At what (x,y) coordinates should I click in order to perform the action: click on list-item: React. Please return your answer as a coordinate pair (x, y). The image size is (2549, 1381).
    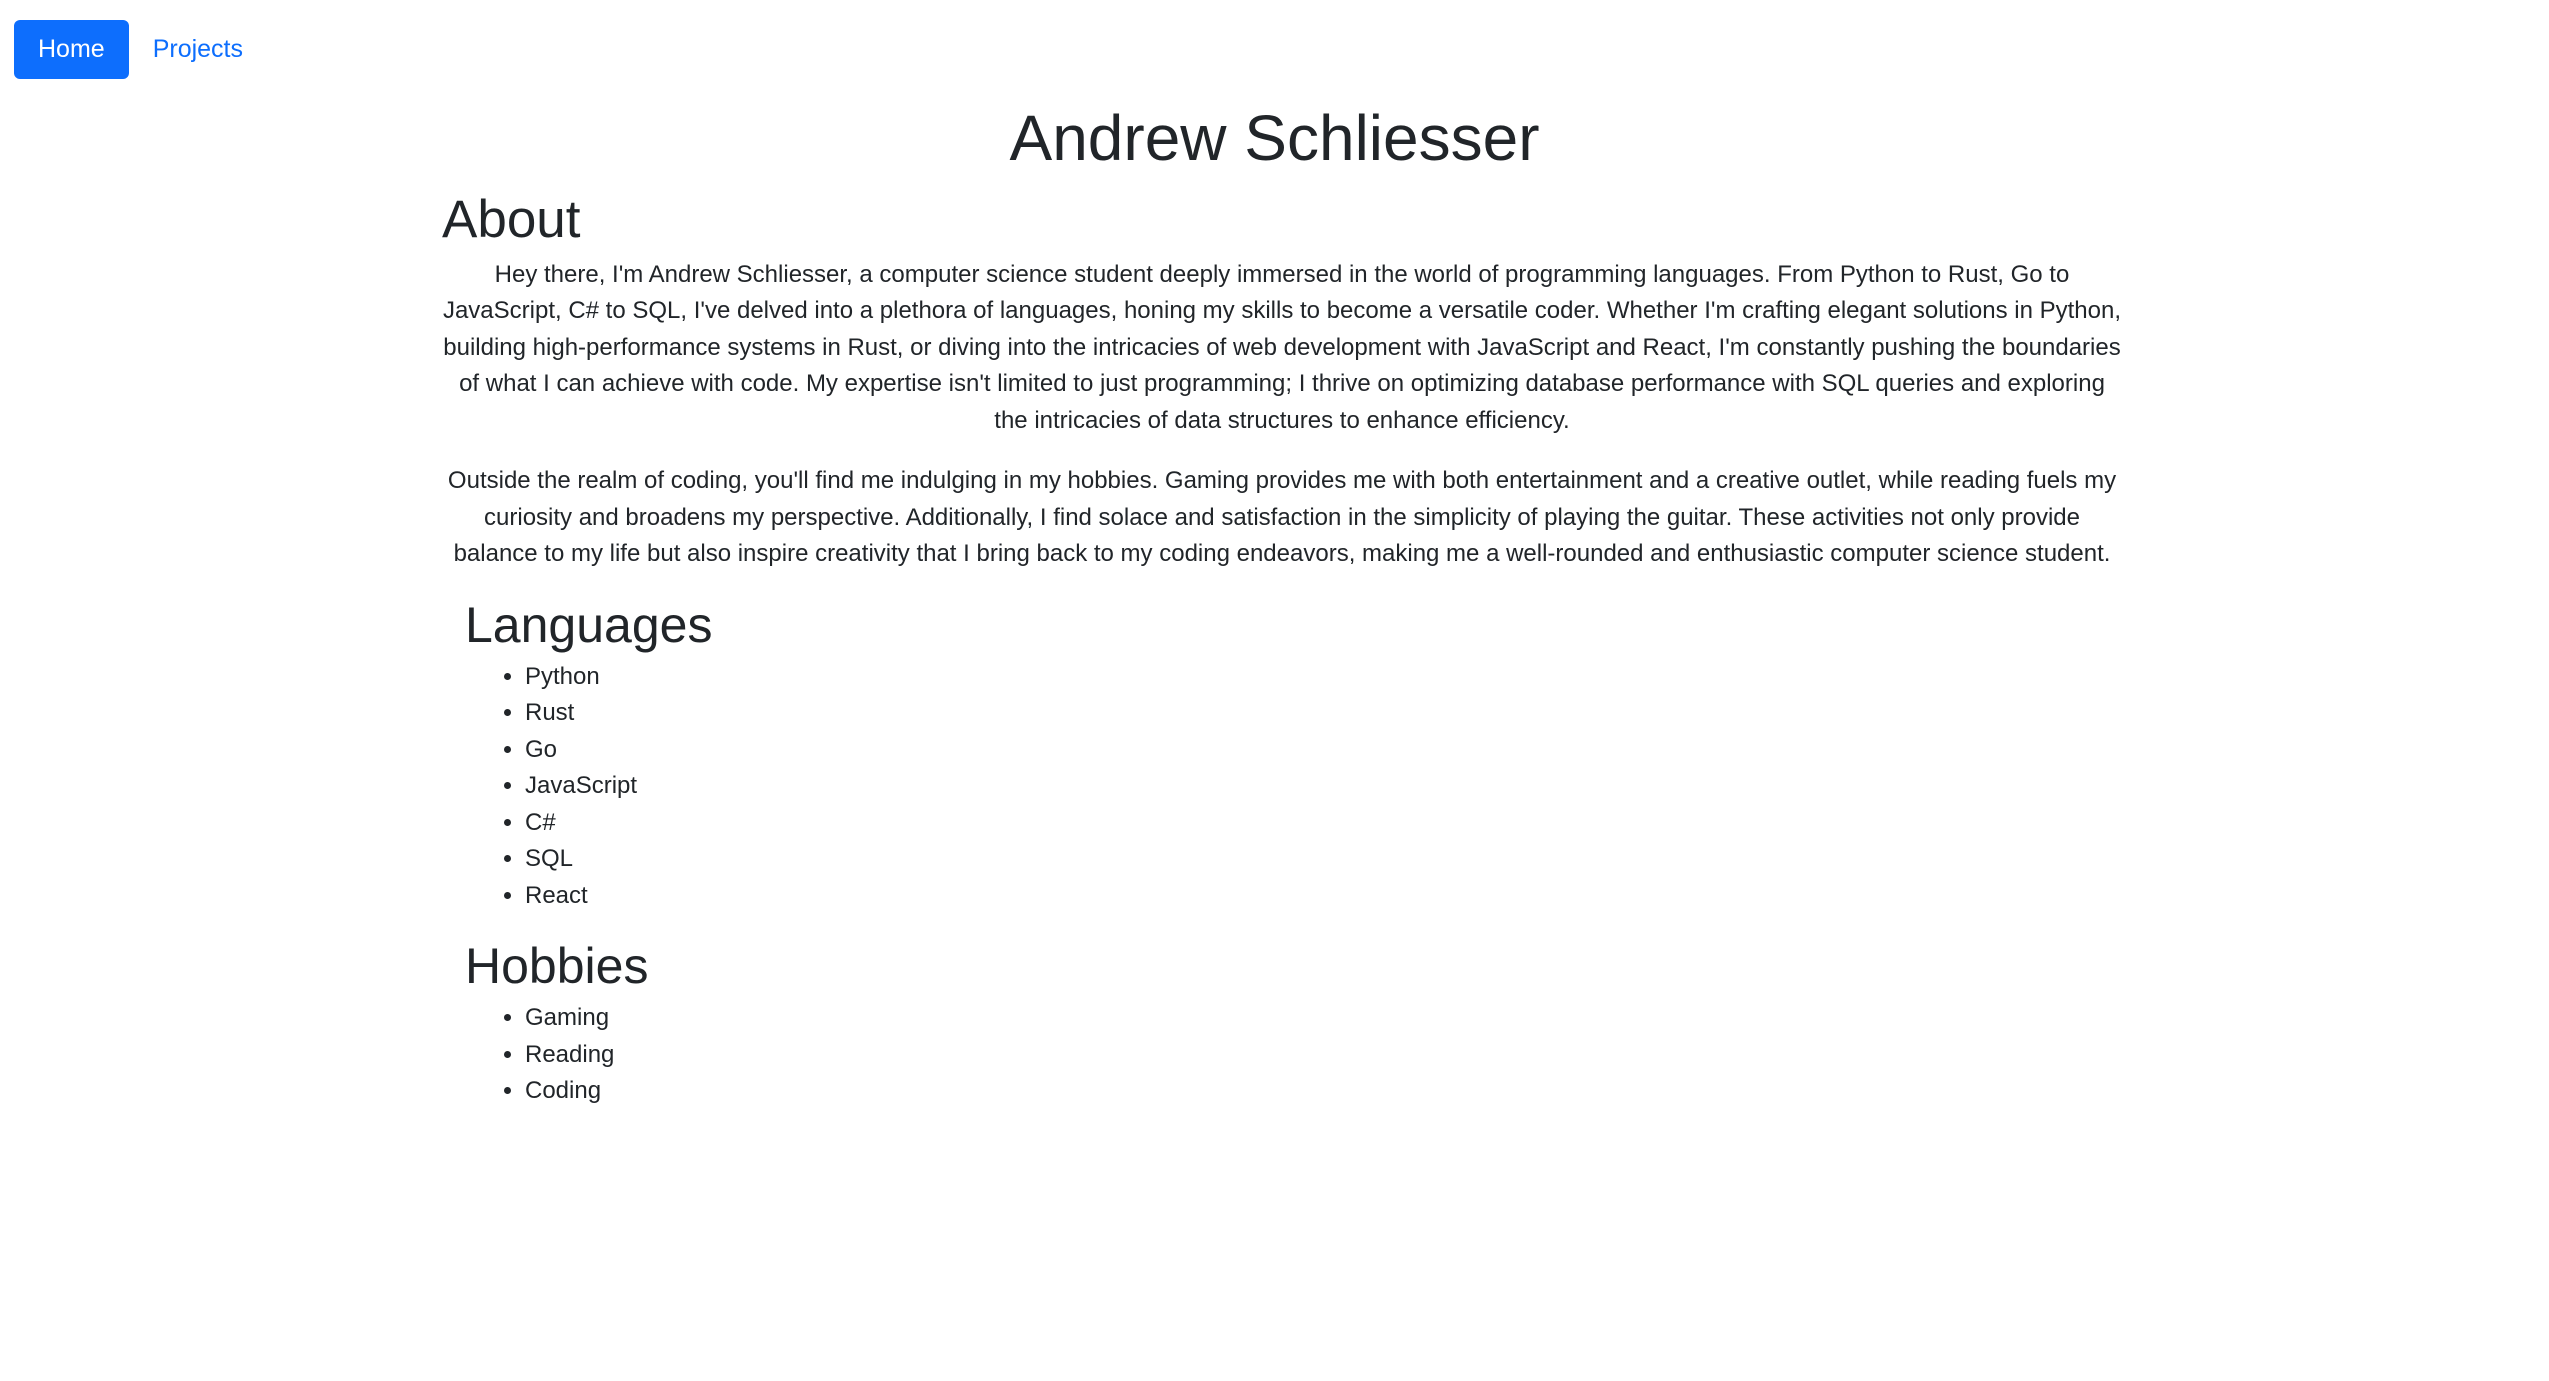
    Looking at the image, I should click on (1323, 896).